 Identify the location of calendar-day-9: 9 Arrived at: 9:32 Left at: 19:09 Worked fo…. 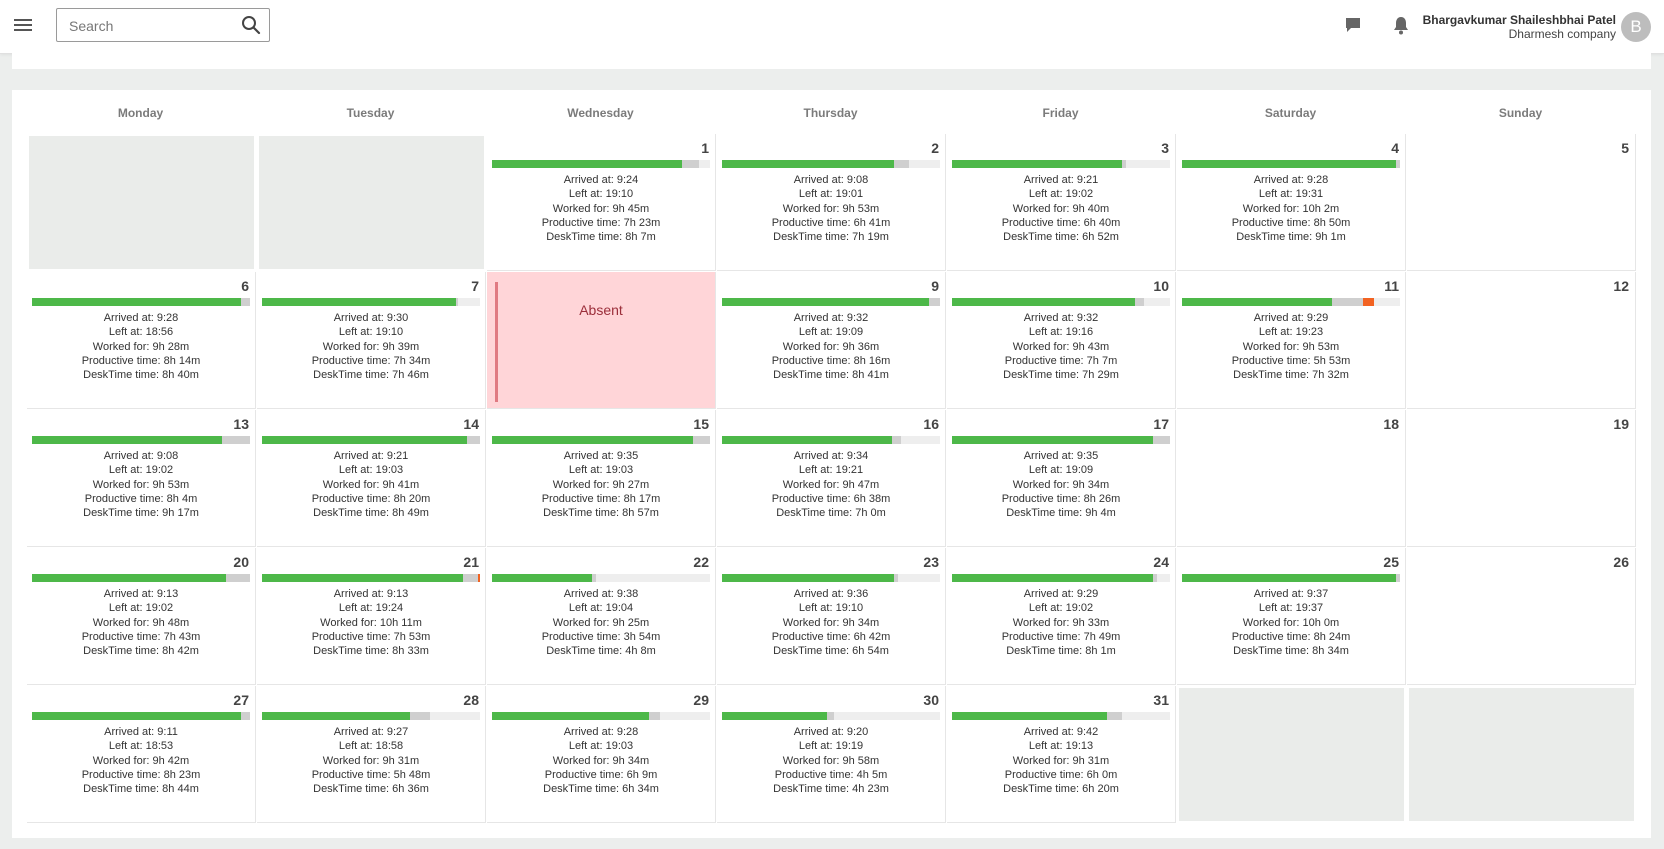
(831, 340).